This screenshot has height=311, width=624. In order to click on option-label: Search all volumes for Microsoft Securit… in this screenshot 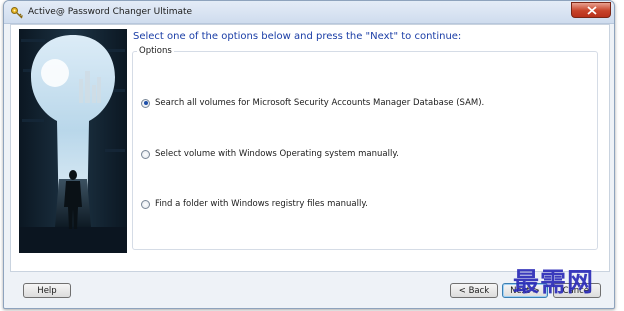, I will do `click(320, 103)`.